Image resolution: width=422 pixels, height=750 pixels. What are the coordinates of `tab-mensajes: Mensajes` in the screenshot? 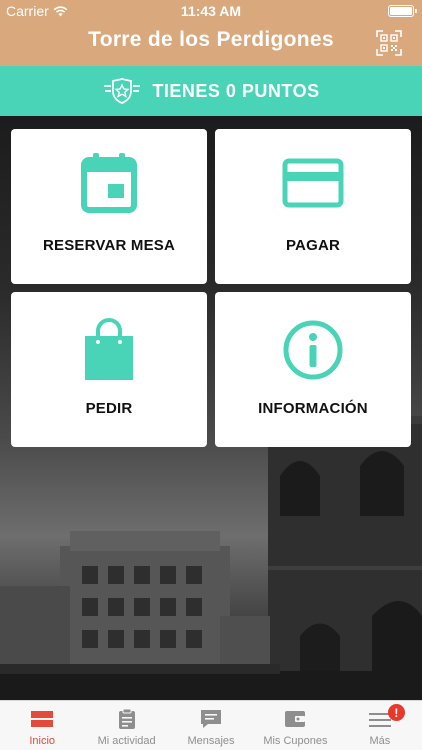 It's located at (211, 725).